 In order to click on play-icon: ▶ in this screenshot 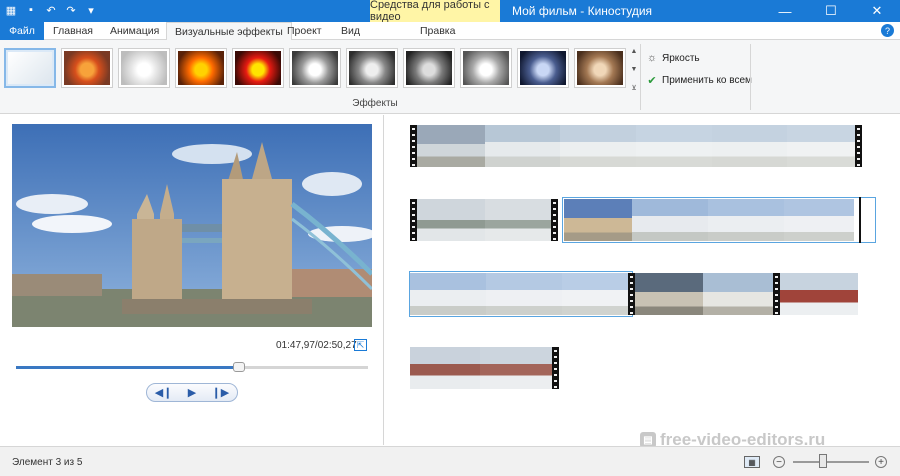, I will do `click(192, 392)`.